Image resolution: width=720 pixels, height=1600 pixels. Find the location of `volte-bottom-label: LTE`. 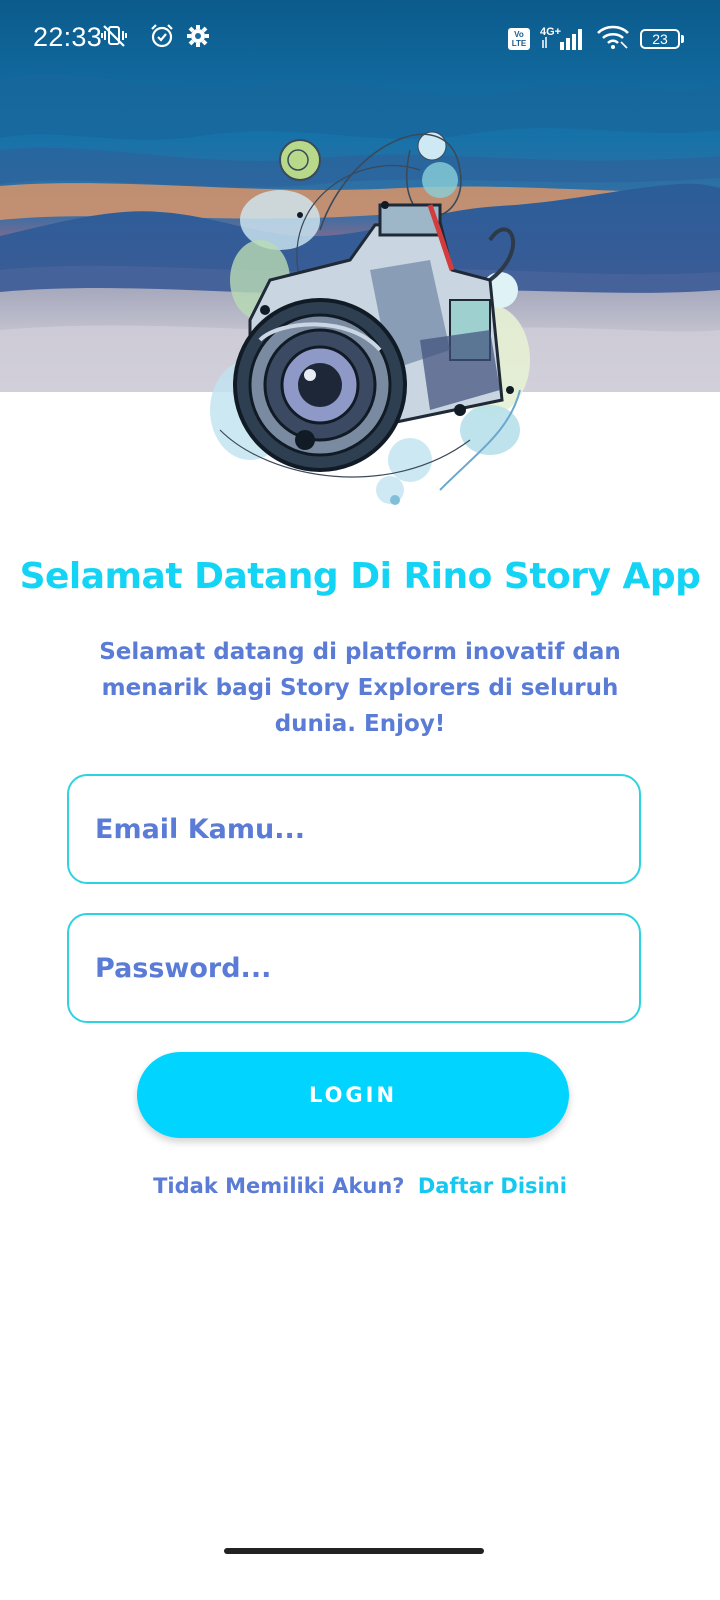

volte-bottom-label: LTE is located at coordinates (519, 43).